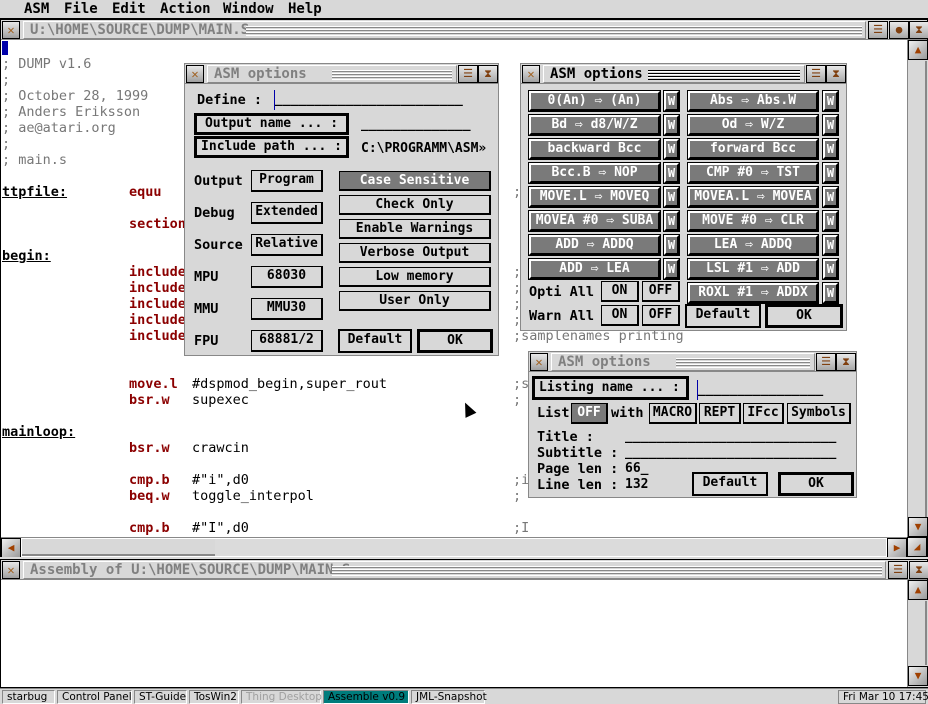 This screenshot has height=704, width=928. What do you see at coordinates (94, 697) in the screenshot?
I see `task-control-panel: Control Panel` at bounding box center [94, 697].